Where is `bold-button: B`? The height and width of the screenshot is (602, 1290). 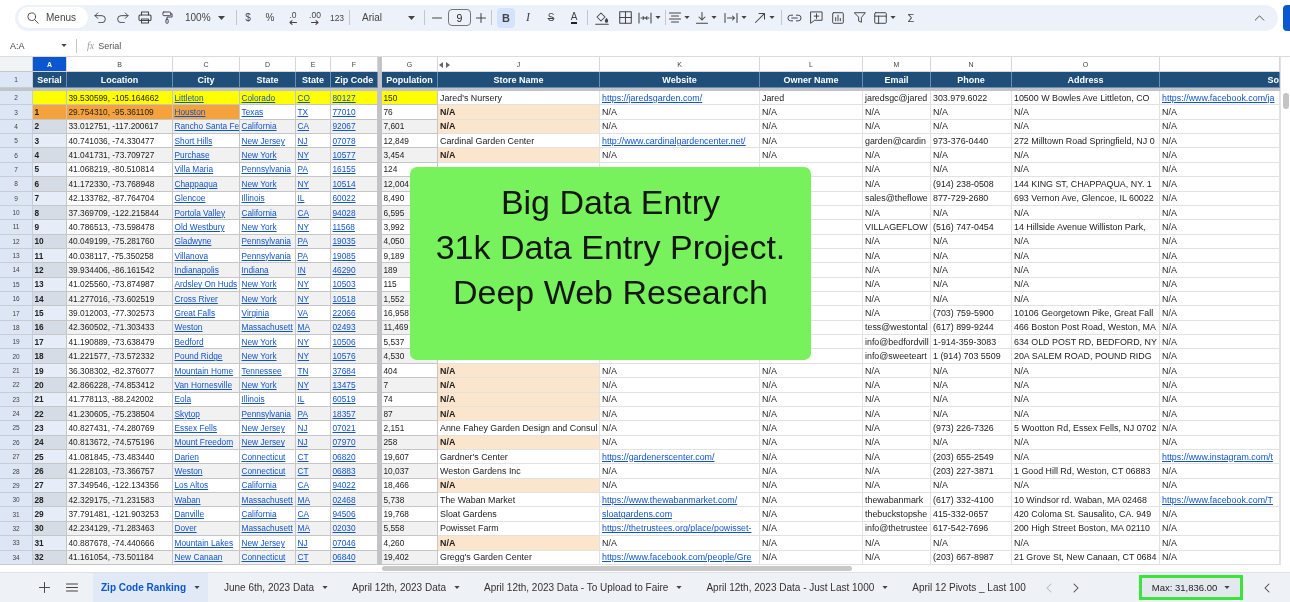 bold-button: B is located at coordinates (506, 17).